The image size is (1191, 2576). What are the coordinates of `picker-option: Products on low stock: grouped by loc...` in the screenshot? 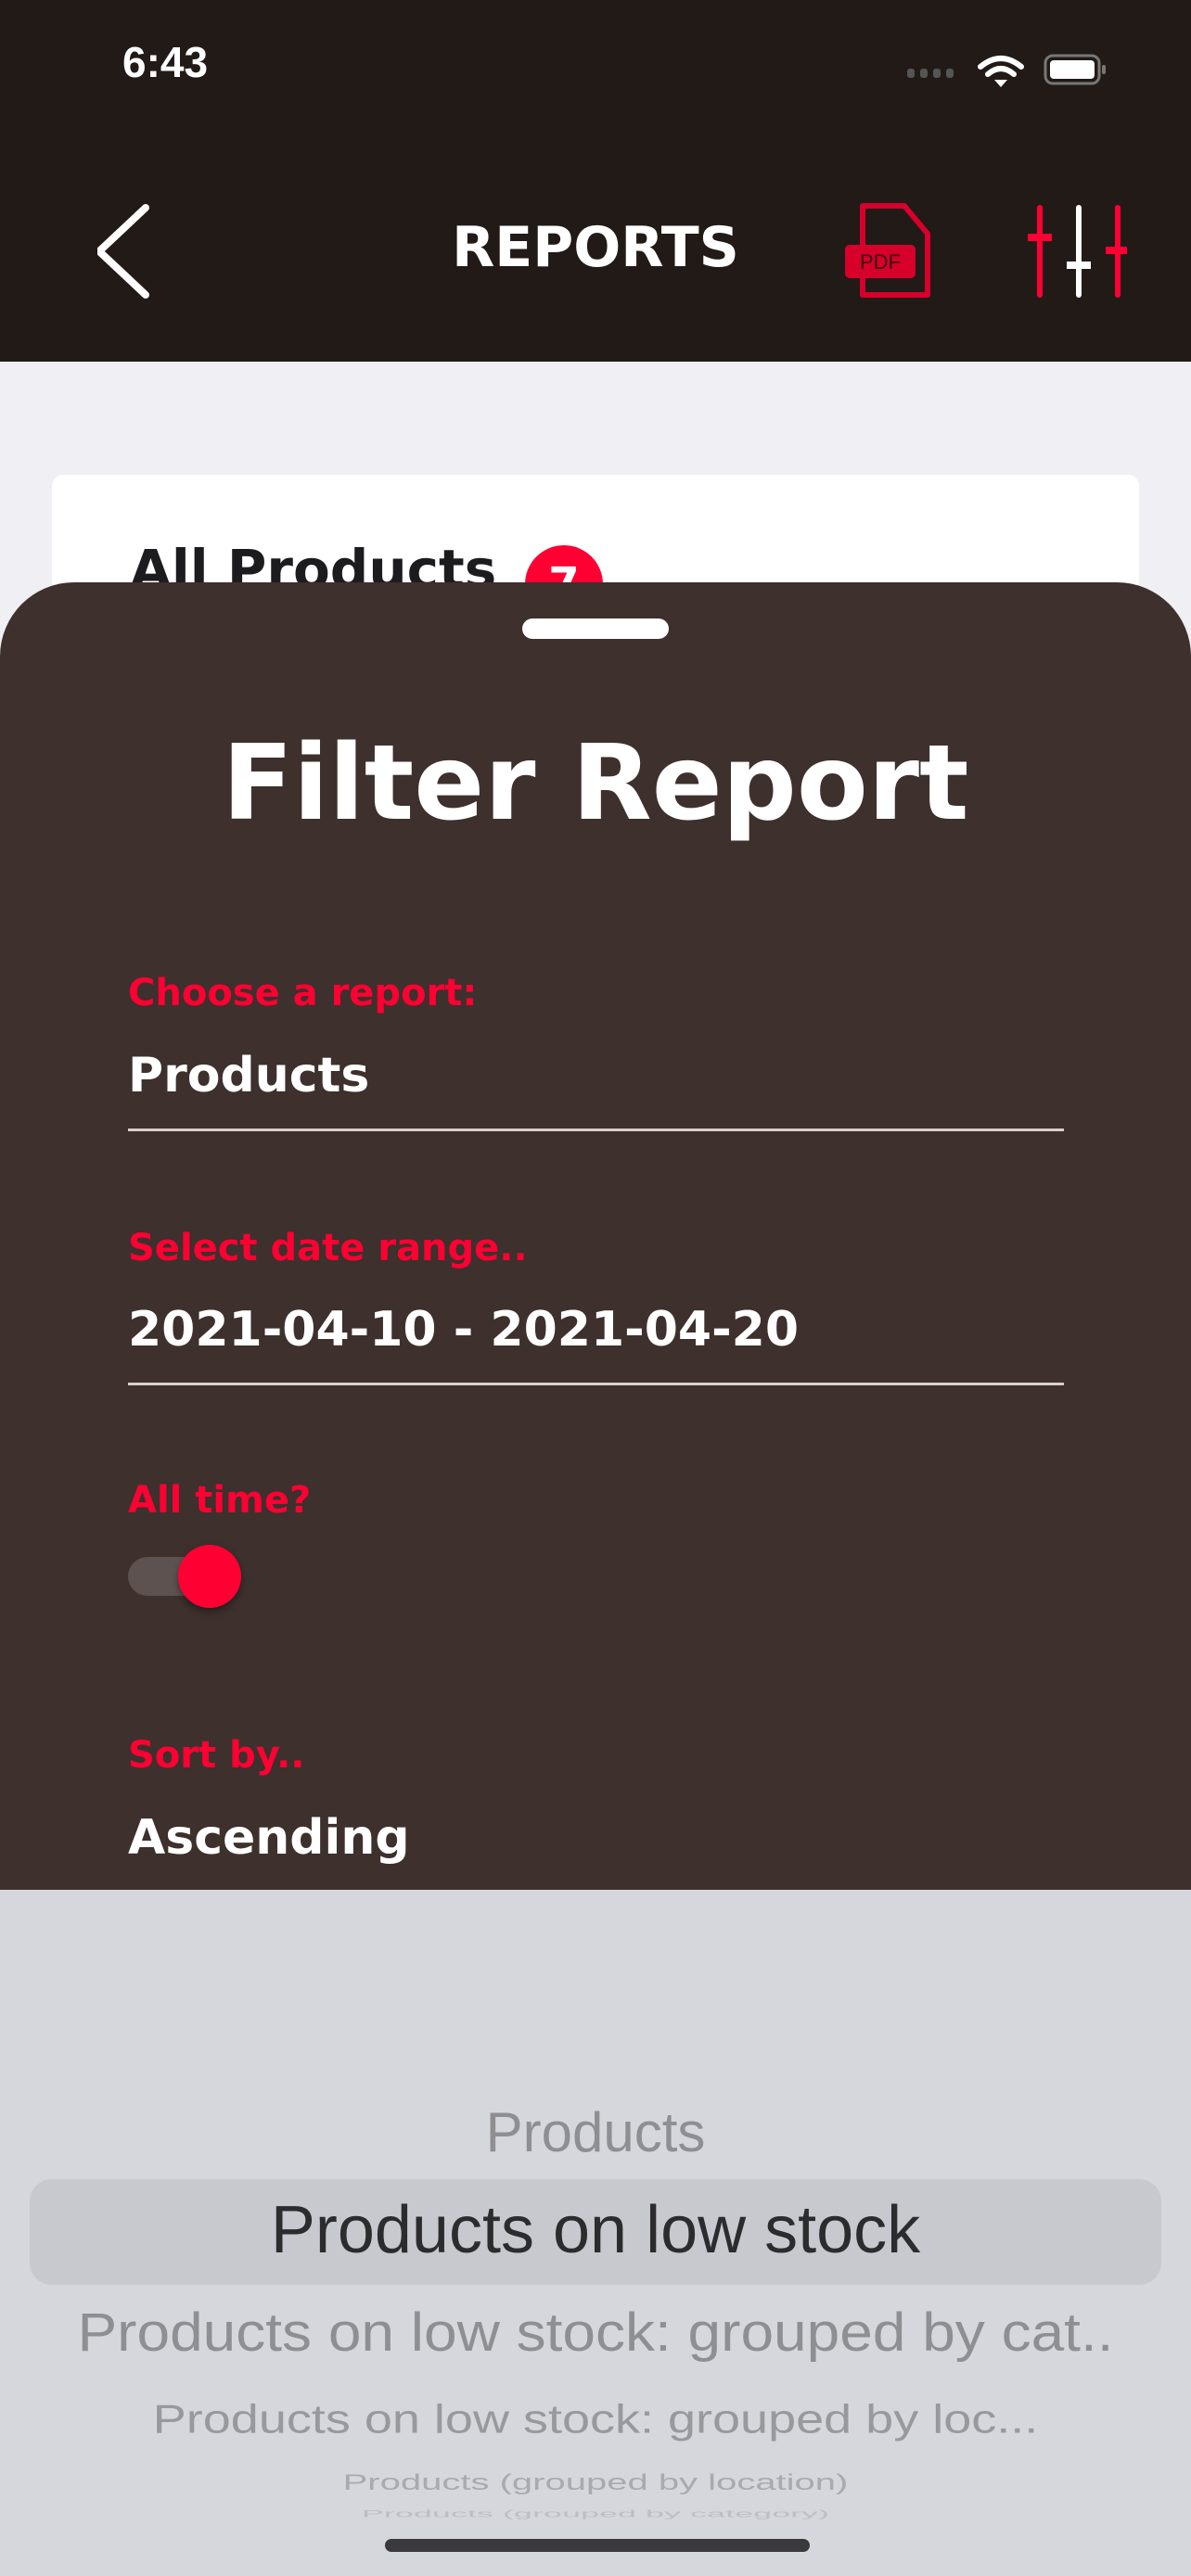 It's located at (595, 2419).